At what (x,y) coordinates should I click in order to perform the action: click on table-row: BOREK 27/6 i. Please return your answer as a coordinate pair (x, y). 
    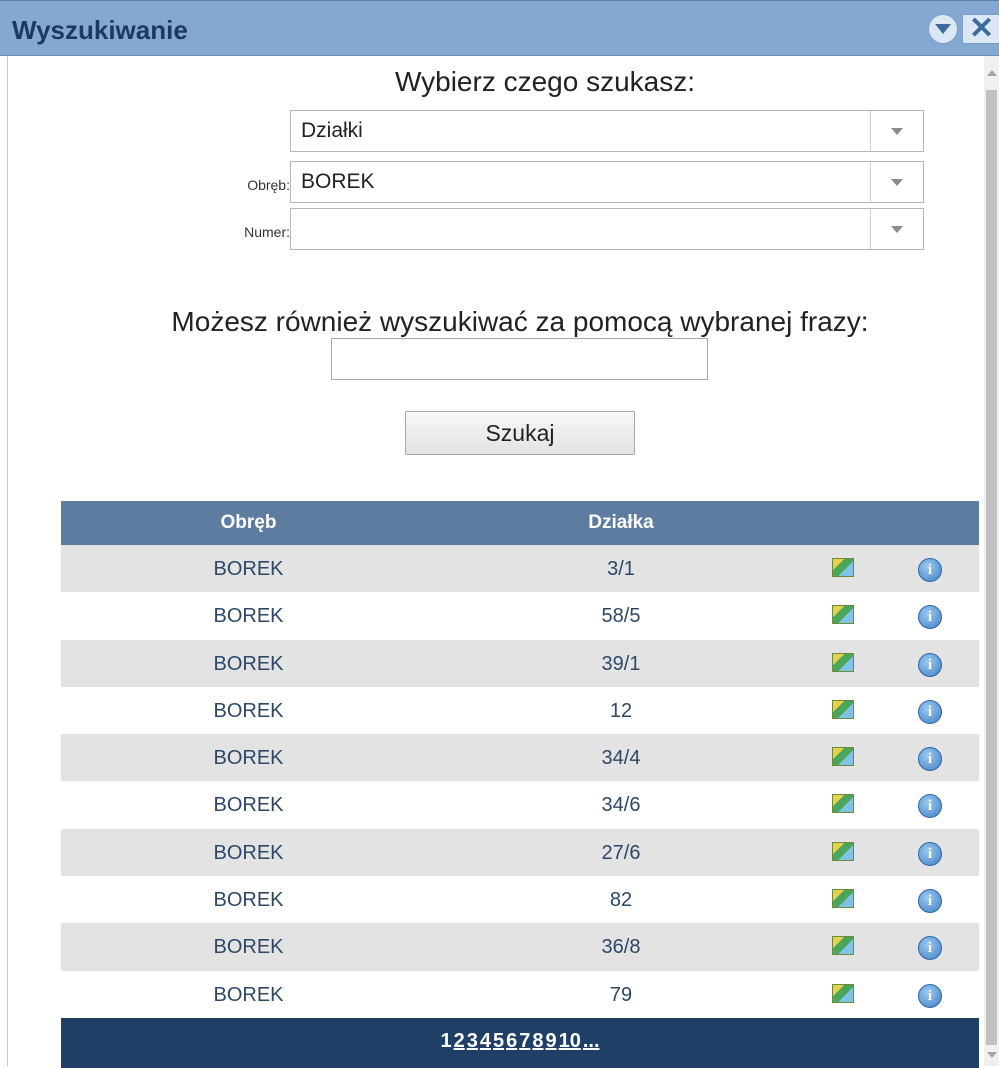
    Looking at the image, I should click on (520, 852).